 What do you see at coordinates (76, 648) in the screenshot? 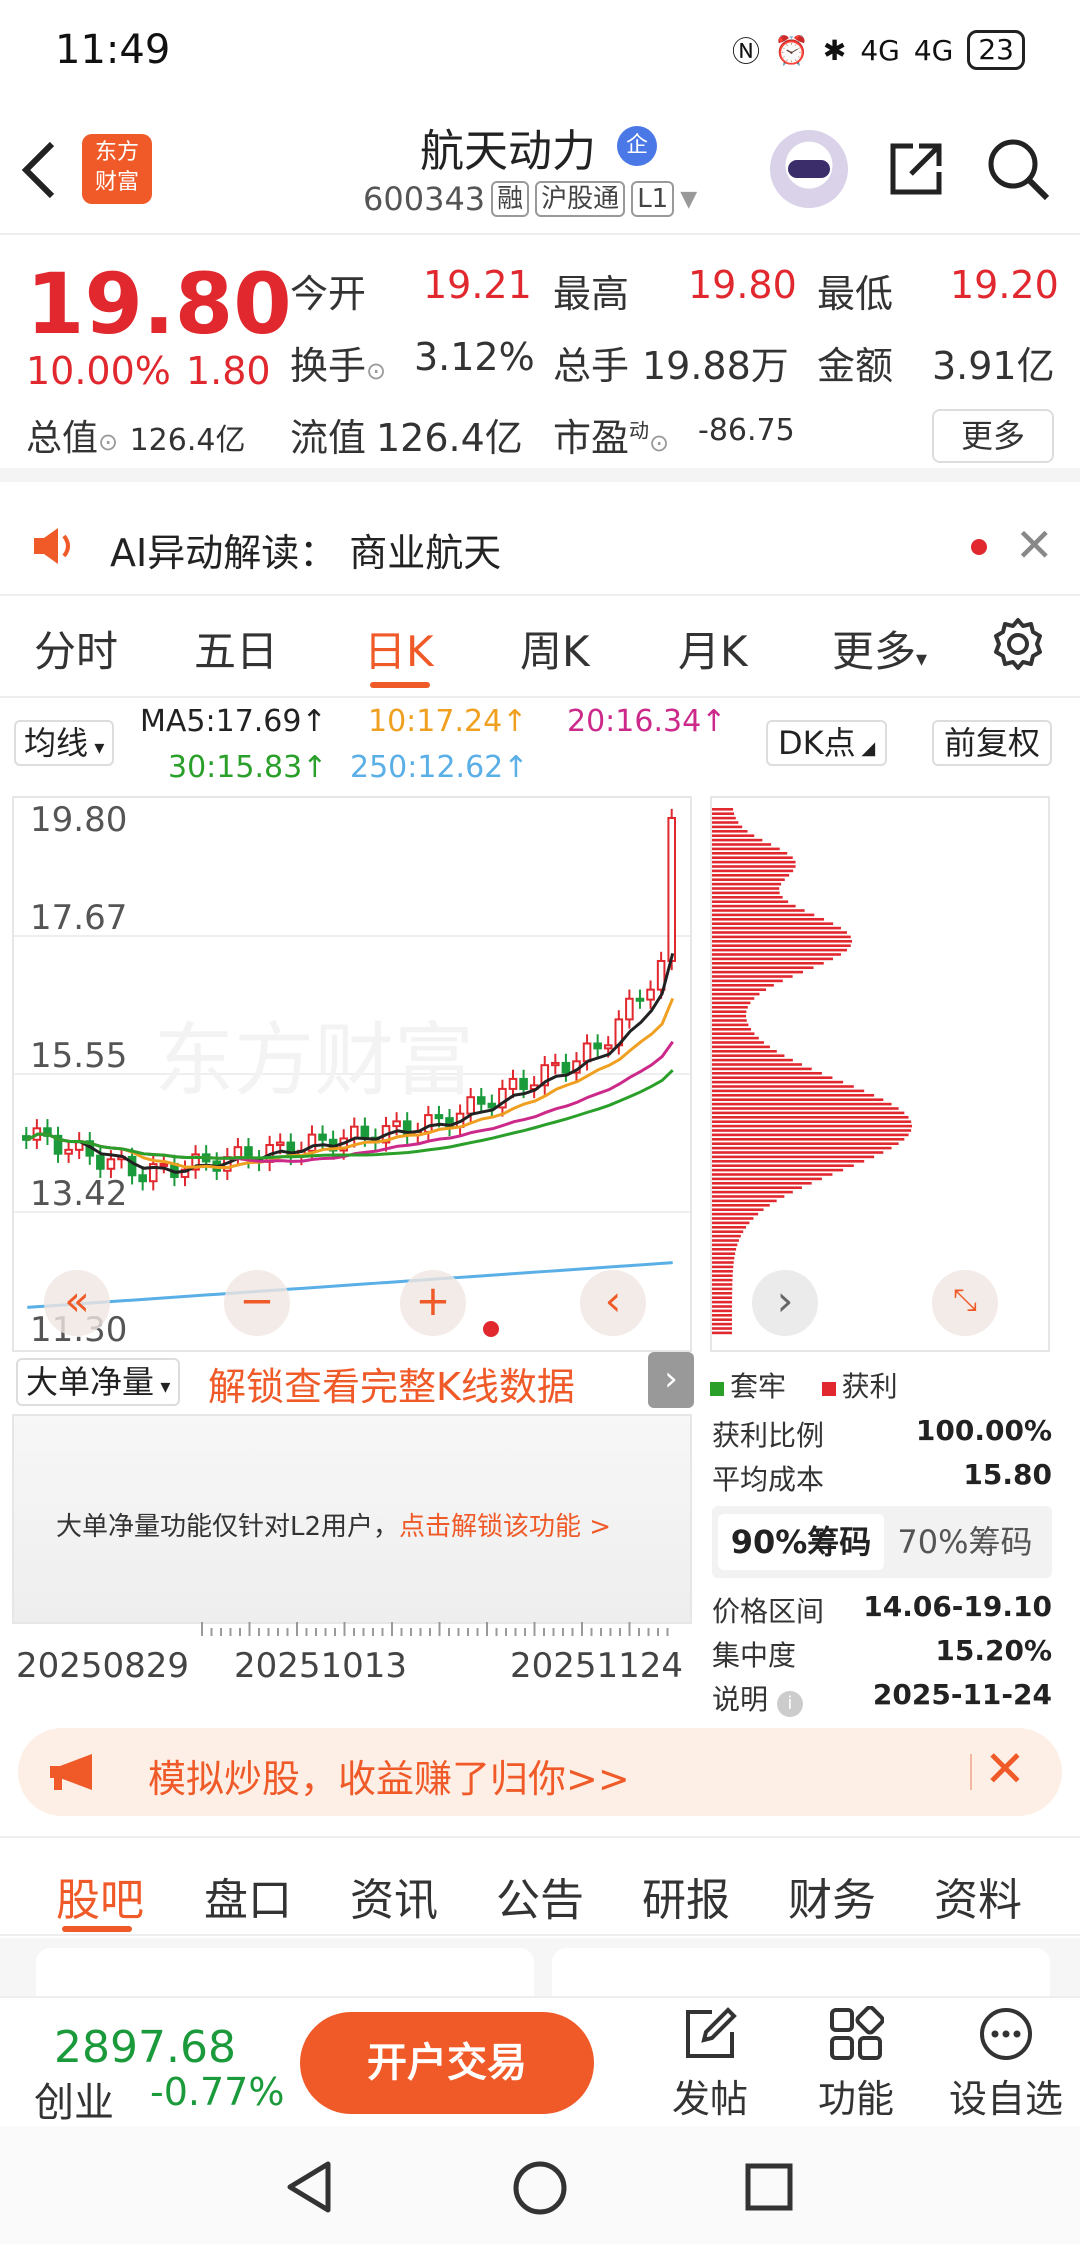
I see `tab-timeshare: 分时` at bounding box center [76, 648].